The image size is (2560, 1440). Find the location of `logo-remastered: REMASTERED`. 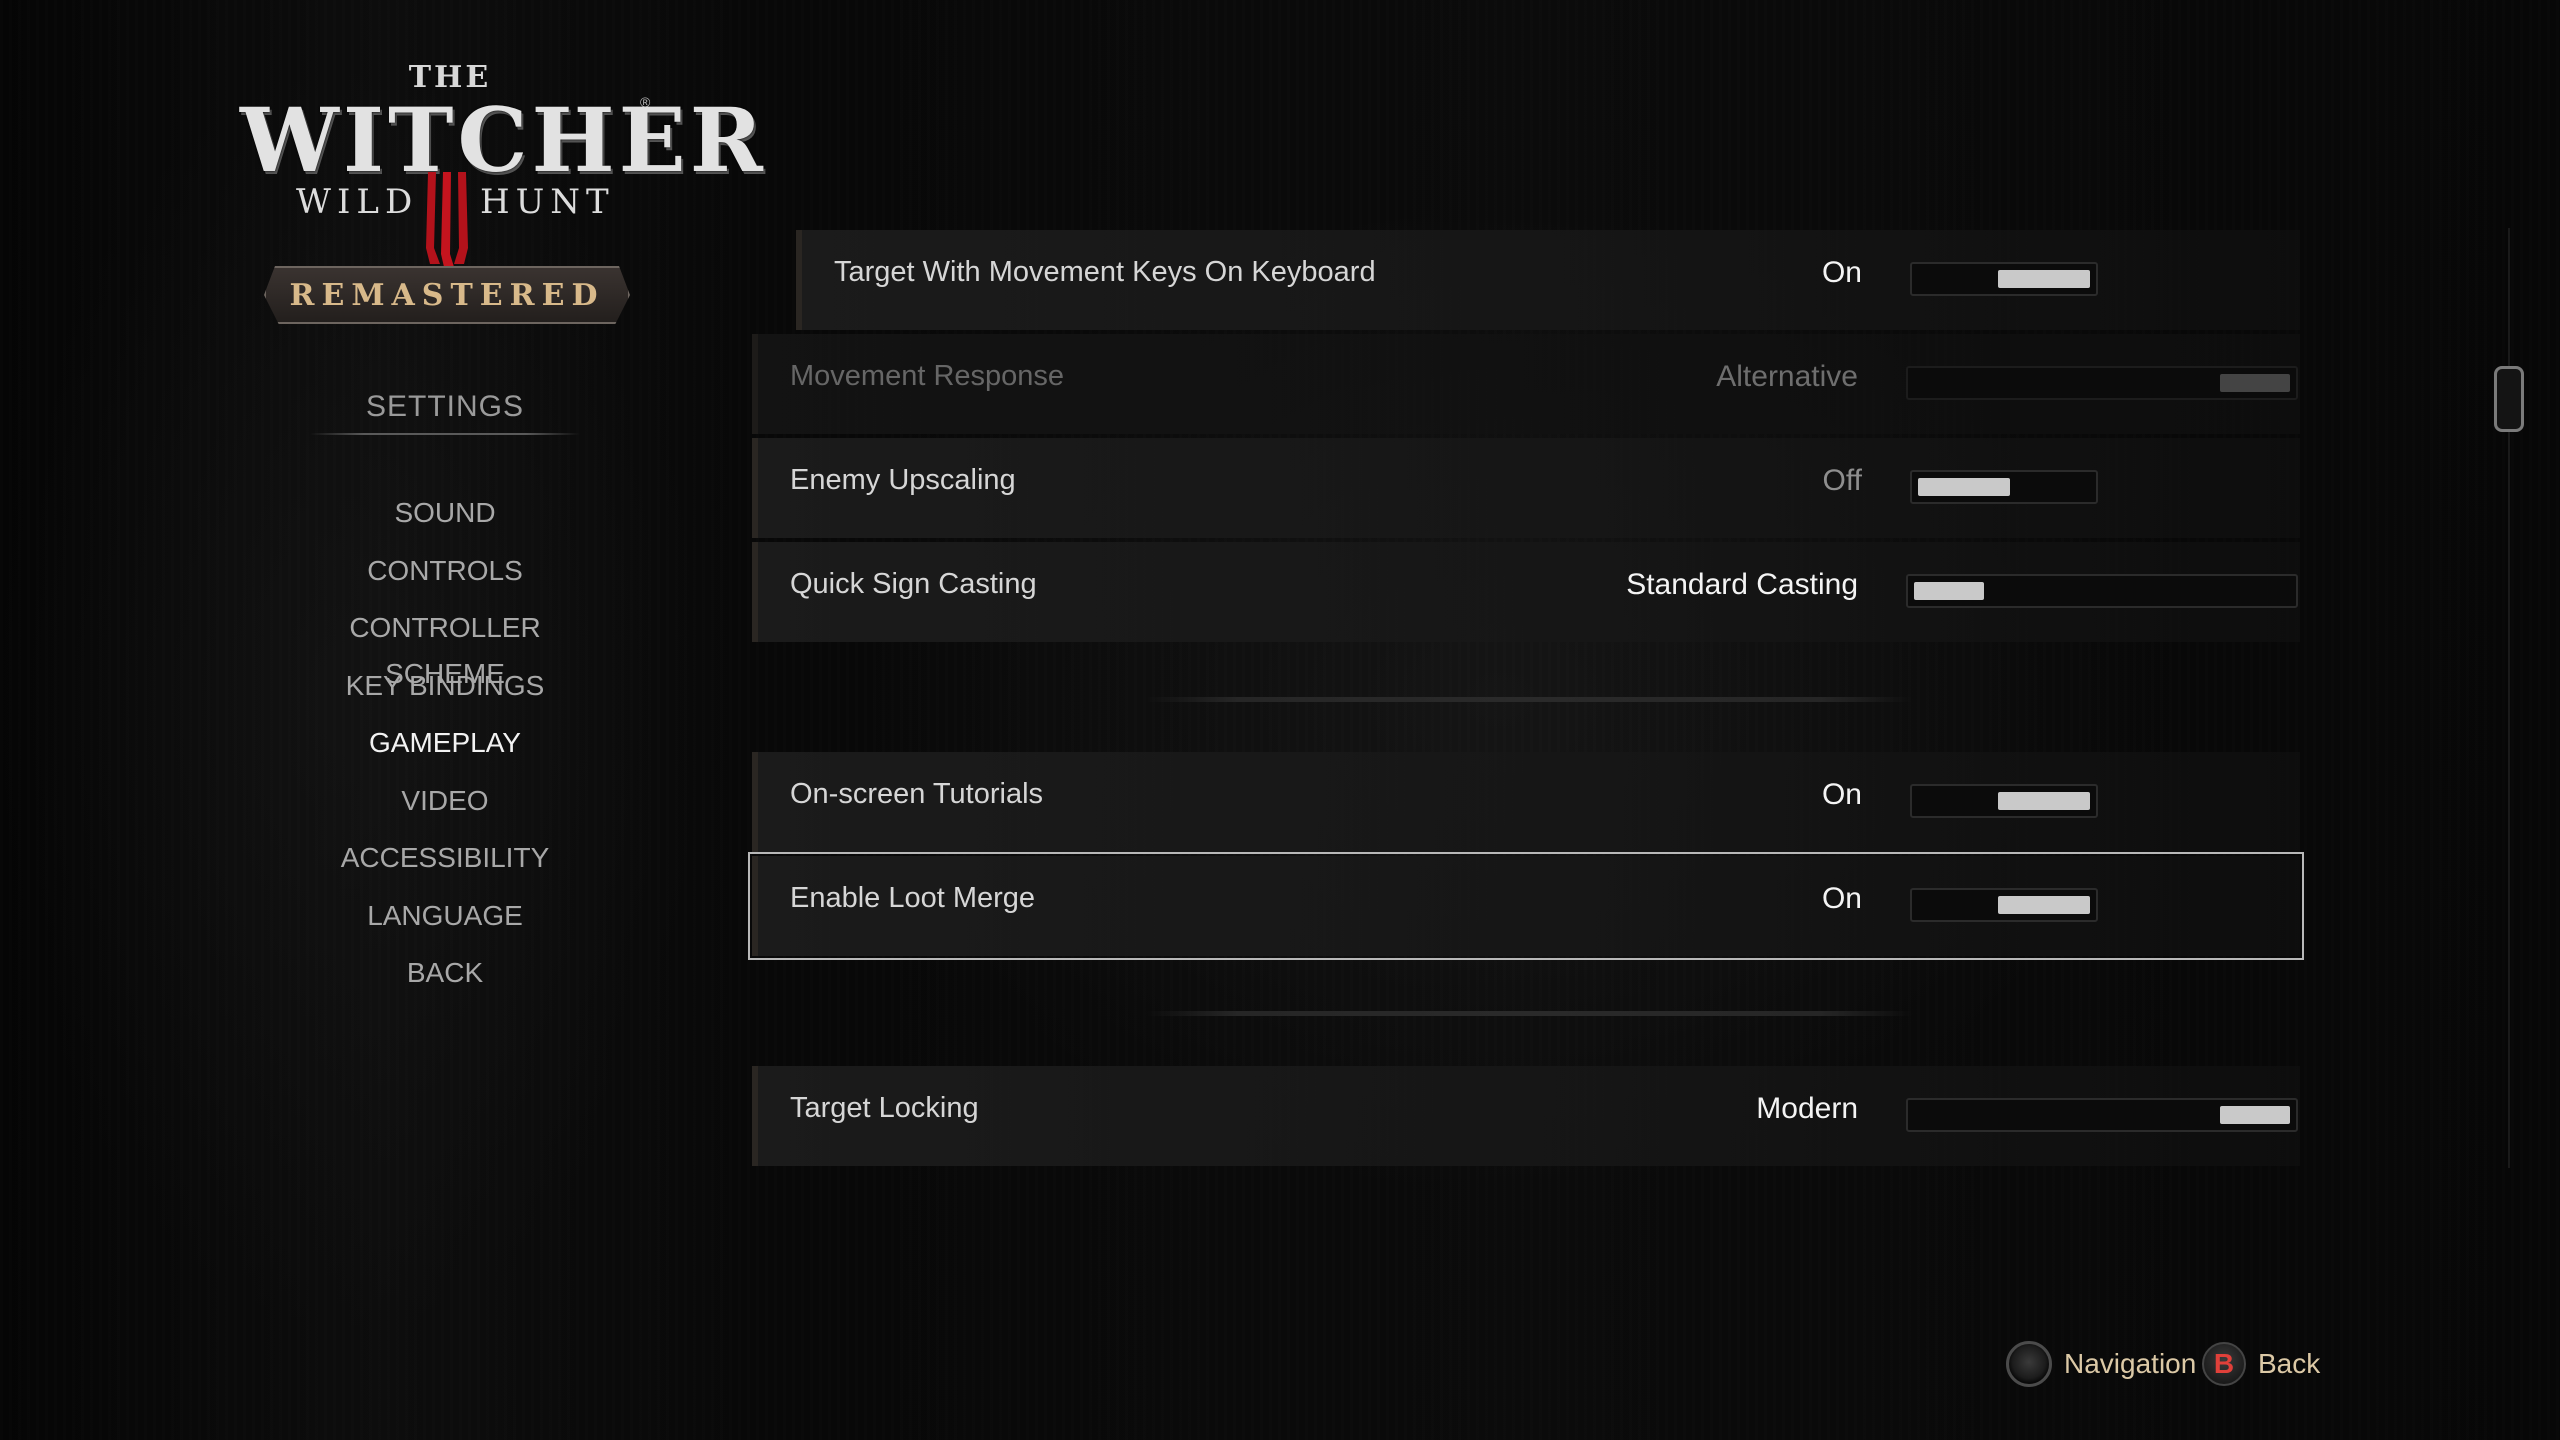

logo-remastered: REMASTERED is located at coordinates (447, 295).